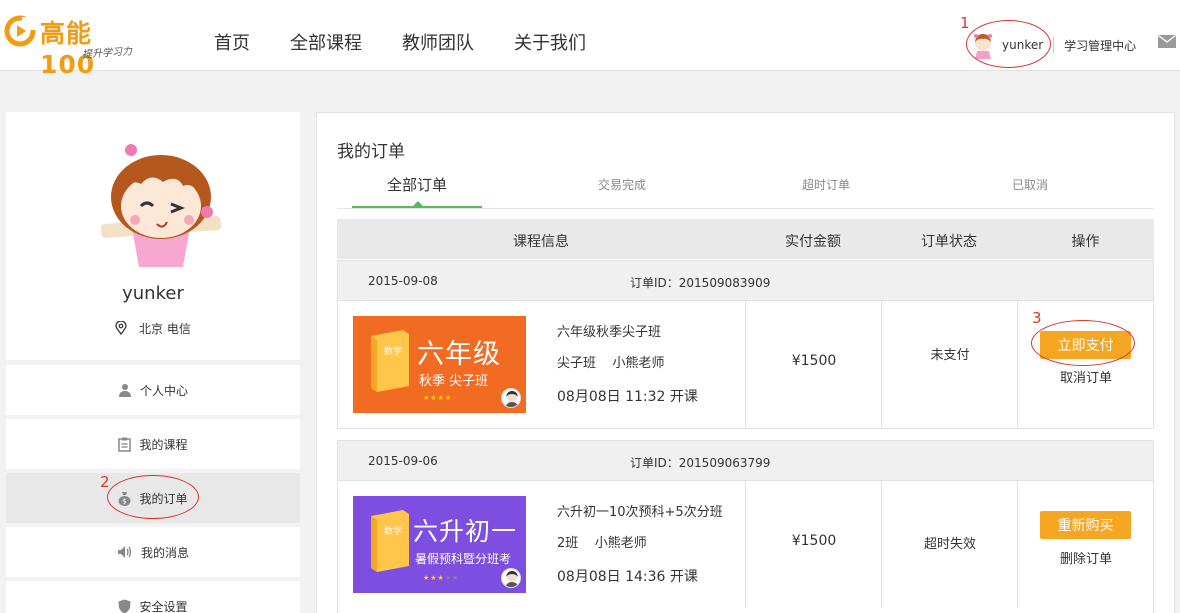  What do you see at coordinates (611, 363) in the screenshot?
I see `course-class-teacher: 尖子班 小熊老师` at bounding box center [611, 363].